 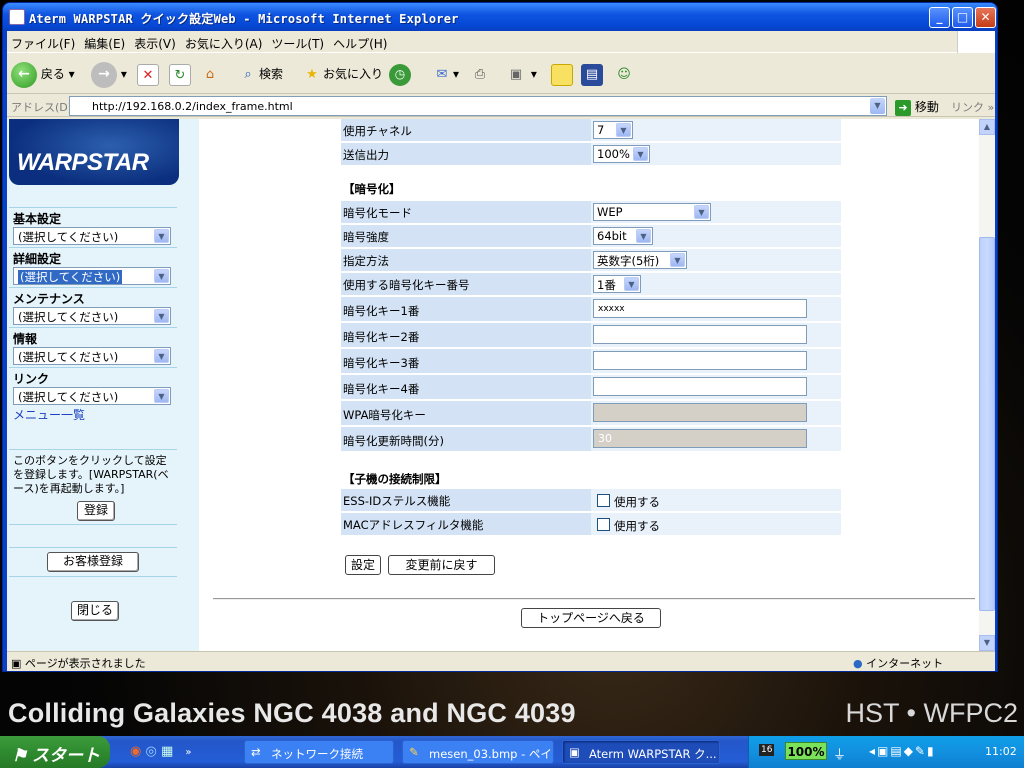 What do you see at coordinates (85, 663) in the screenshot?
I see `status-left: ページが表示されました` at bounding box center [85, 663].